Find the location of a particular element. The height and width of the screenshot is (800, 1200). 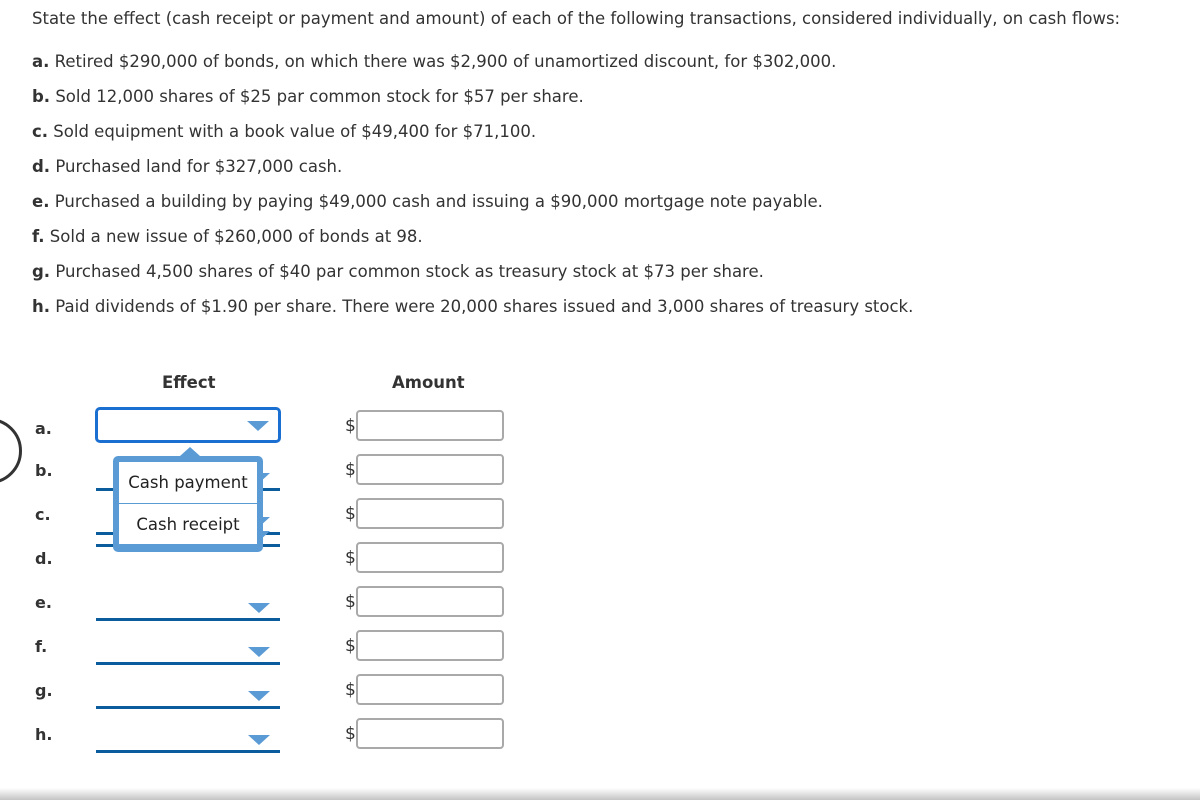

effect-dropdown-menu: Cash payment Cash receipt is located at coordinates (188, 499).